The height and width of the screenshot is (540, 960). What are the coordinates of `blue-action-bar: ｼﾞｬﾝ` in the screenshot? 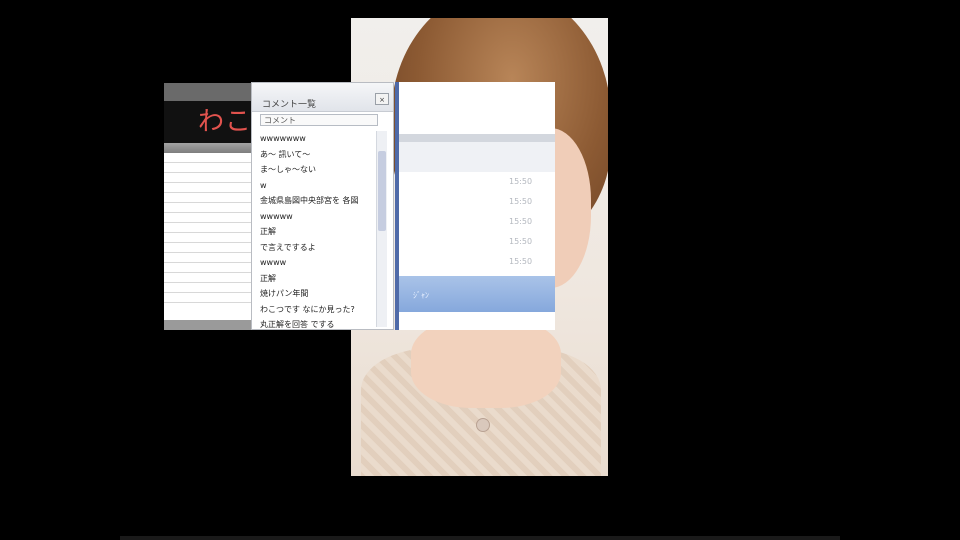 It's located at (477, 294).